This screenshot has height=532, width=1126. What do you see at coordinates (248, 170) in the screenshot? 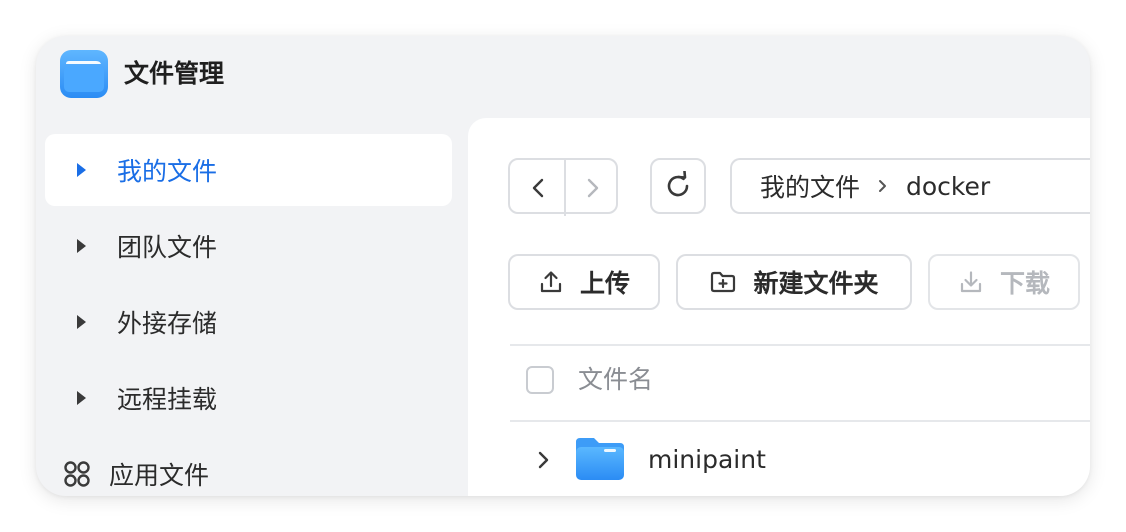
I see `sidebar-item-my-files: 我的文件` at bounding box center [248, 170].